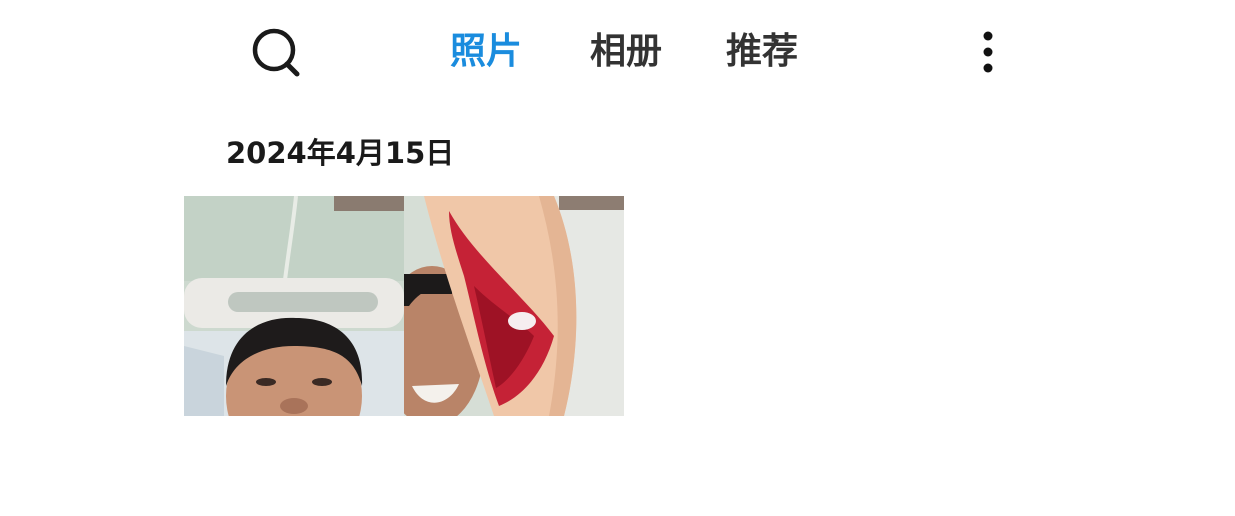 This screenshot has width=1235, height=516. What do you see at coordinates (762, 52) in the screenshot?
I see `tab-recommend: 推荐` at bounding box center [762, 52].